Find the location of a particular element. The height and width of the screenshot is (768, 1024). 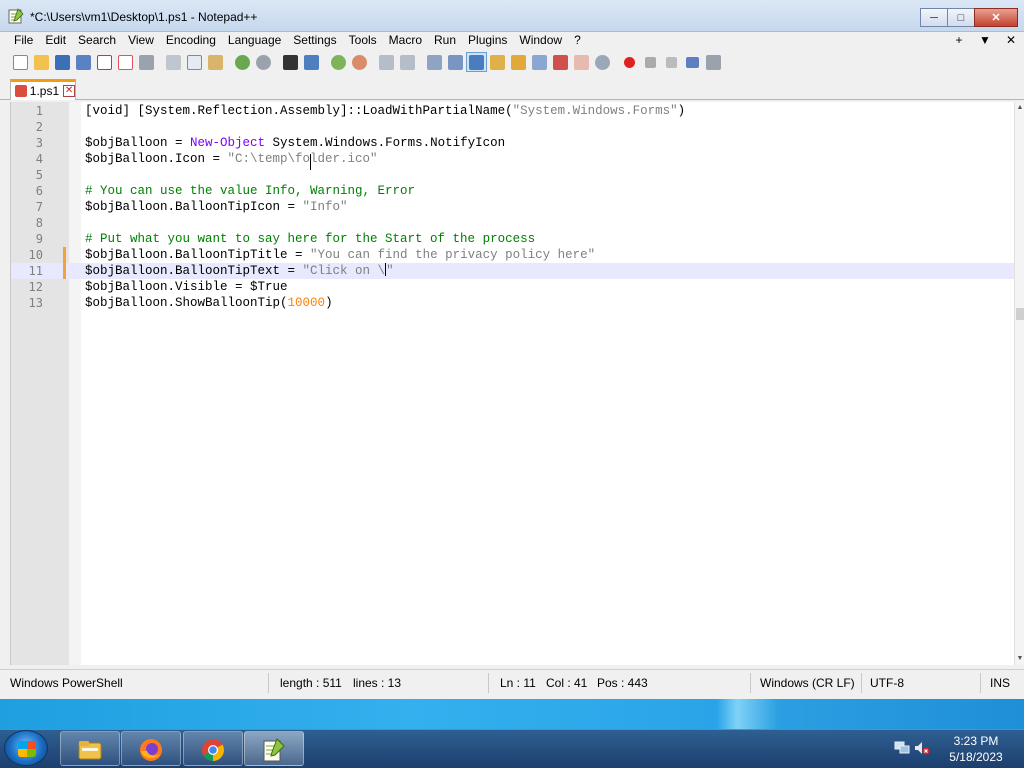

network-icon is located at coordinates (902, 748).